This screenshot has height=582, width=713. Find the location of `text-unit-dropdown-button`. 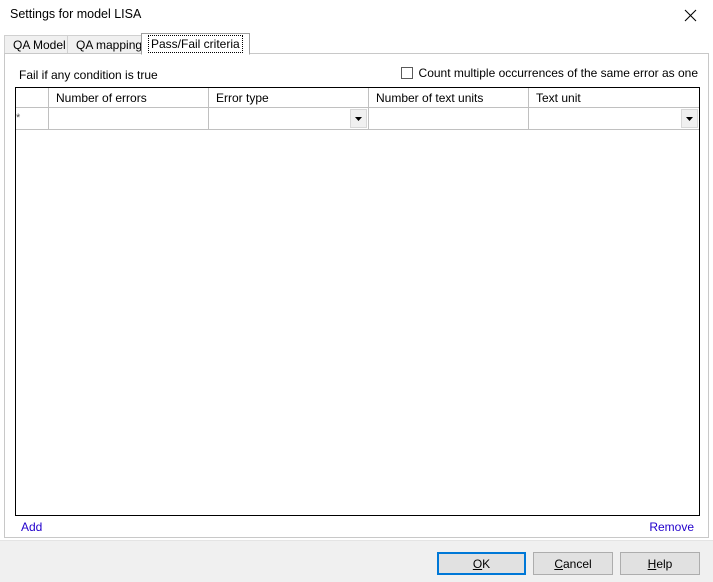

text-unit-dropdown-button is located at coordinates (689, 118).